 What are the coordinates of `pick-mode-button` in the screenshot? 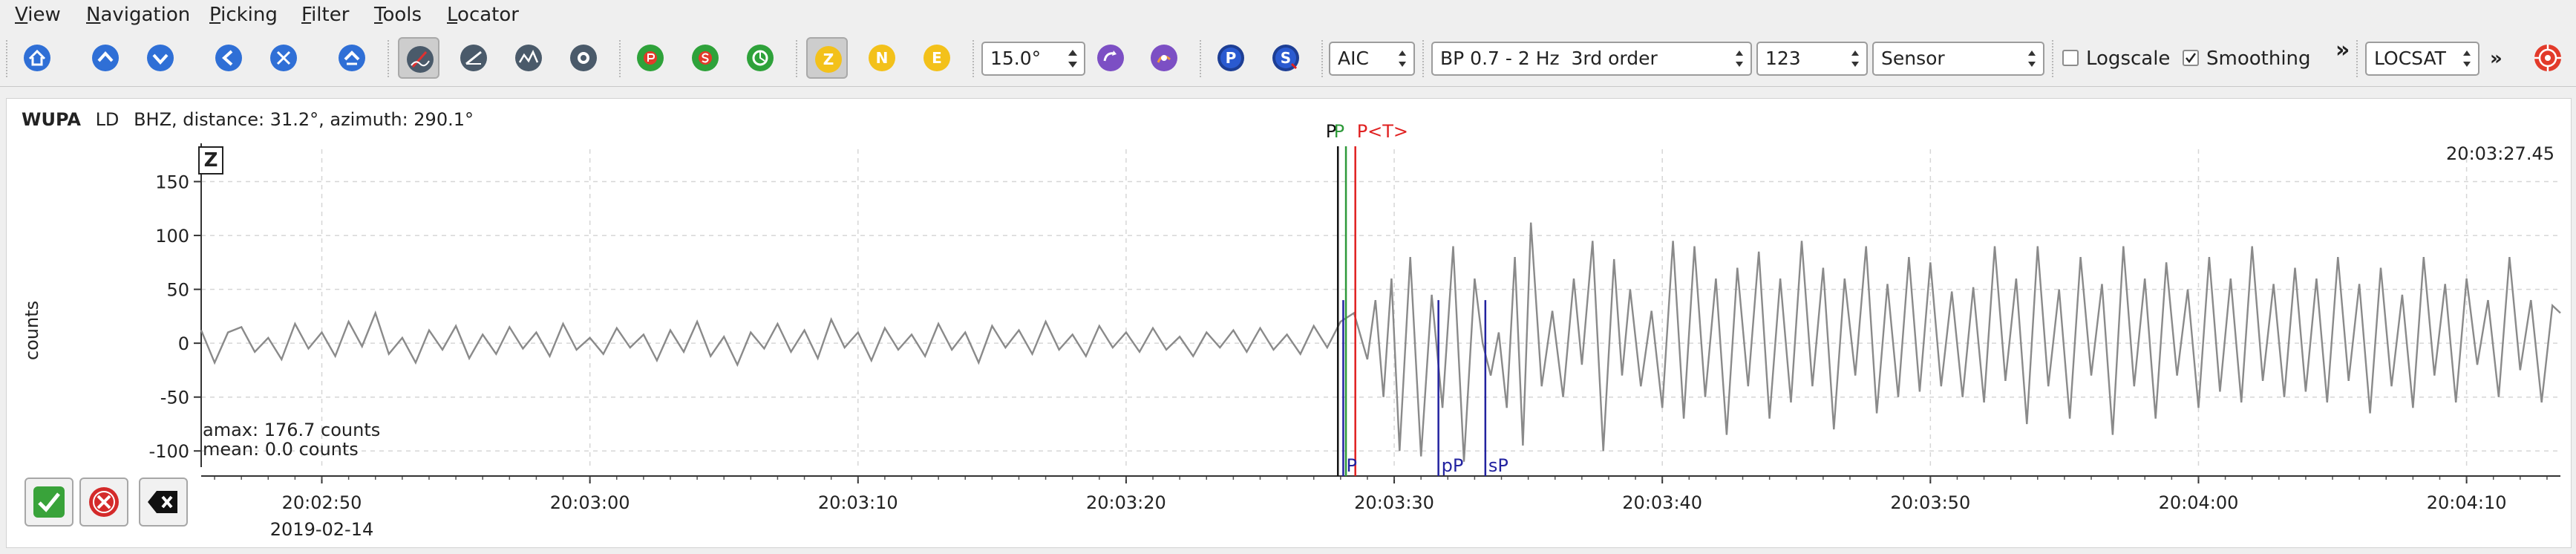 It's located at (418, 58).